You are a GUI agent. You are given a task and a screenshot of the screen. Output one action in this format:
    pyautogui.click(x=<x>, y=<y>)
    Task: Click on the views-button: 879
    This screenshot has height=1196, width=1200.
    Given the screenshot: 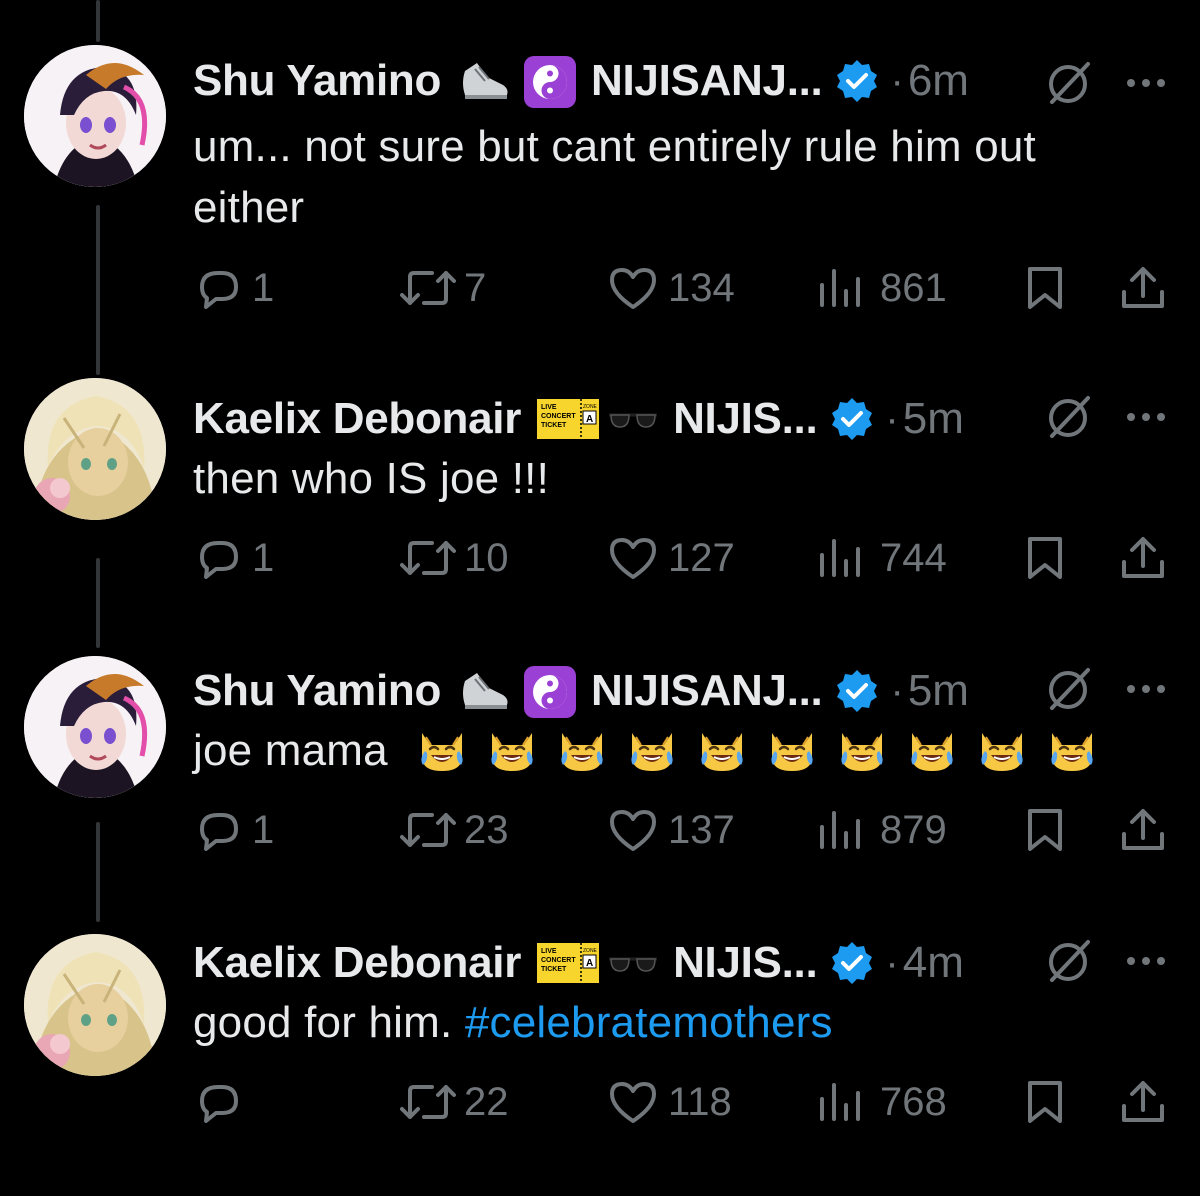 What is the action you would take?
    pyautogui.click(x=881, y=830)
    